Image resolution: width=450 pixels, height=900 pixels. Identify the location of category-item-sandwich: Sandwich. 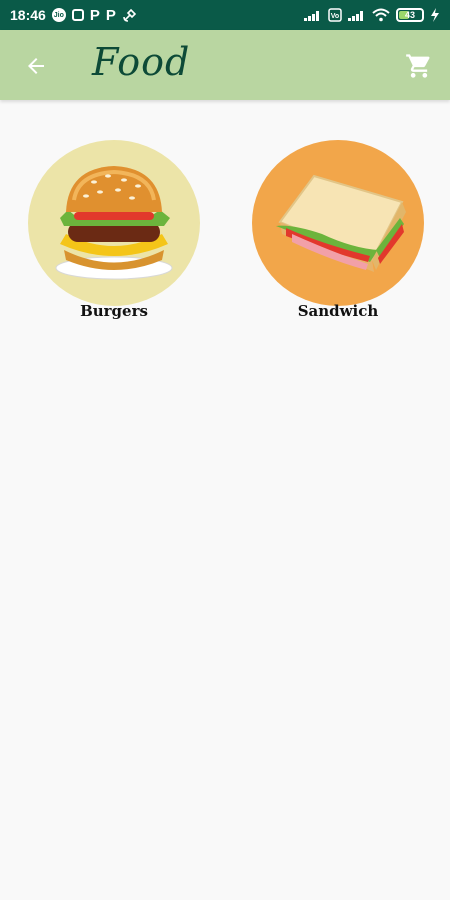
(338, 233).